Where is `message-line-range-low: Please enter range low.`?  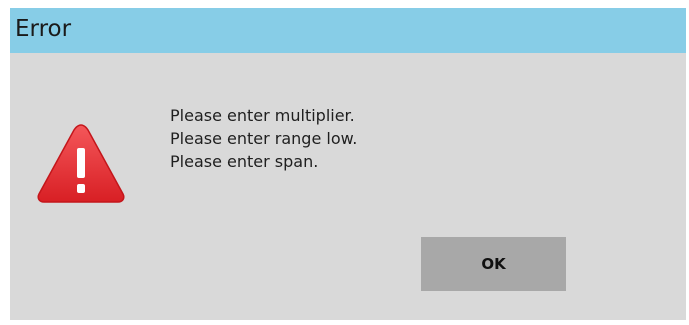 message-line-range-low: Please enter range low. is located at coordinates (264, 138).